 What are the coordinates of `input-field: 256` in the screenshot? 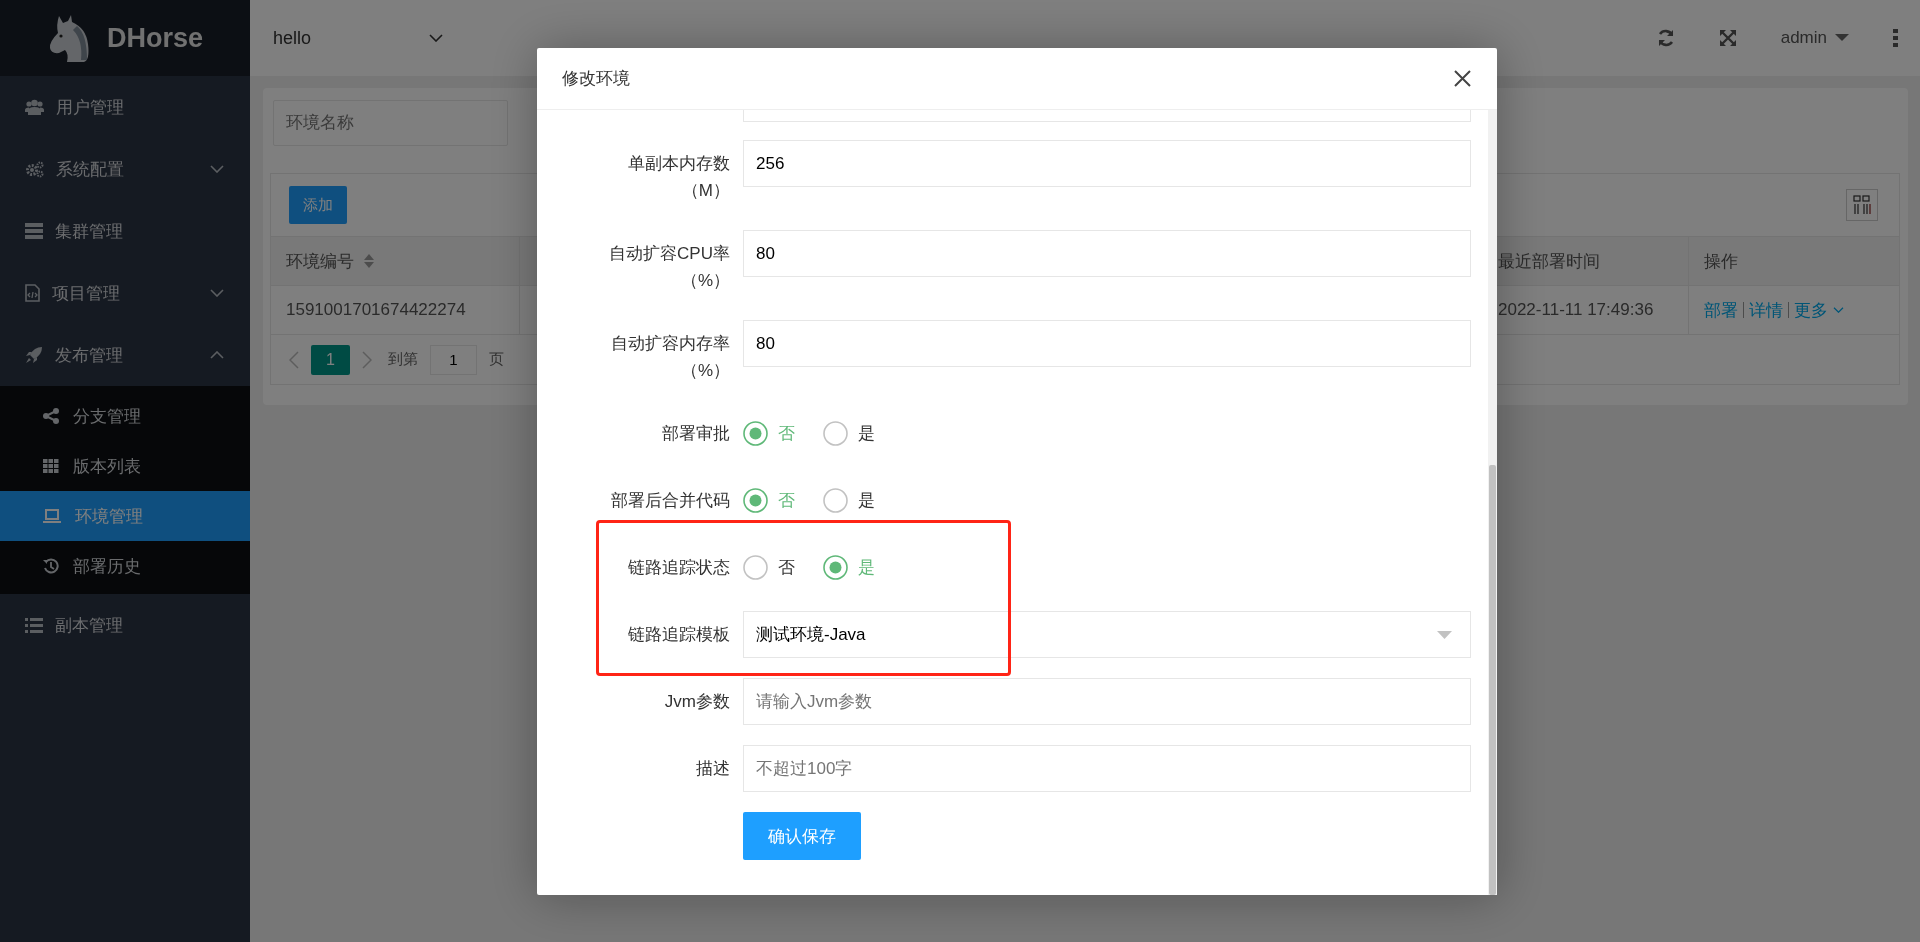 It's located at (1107, 163).